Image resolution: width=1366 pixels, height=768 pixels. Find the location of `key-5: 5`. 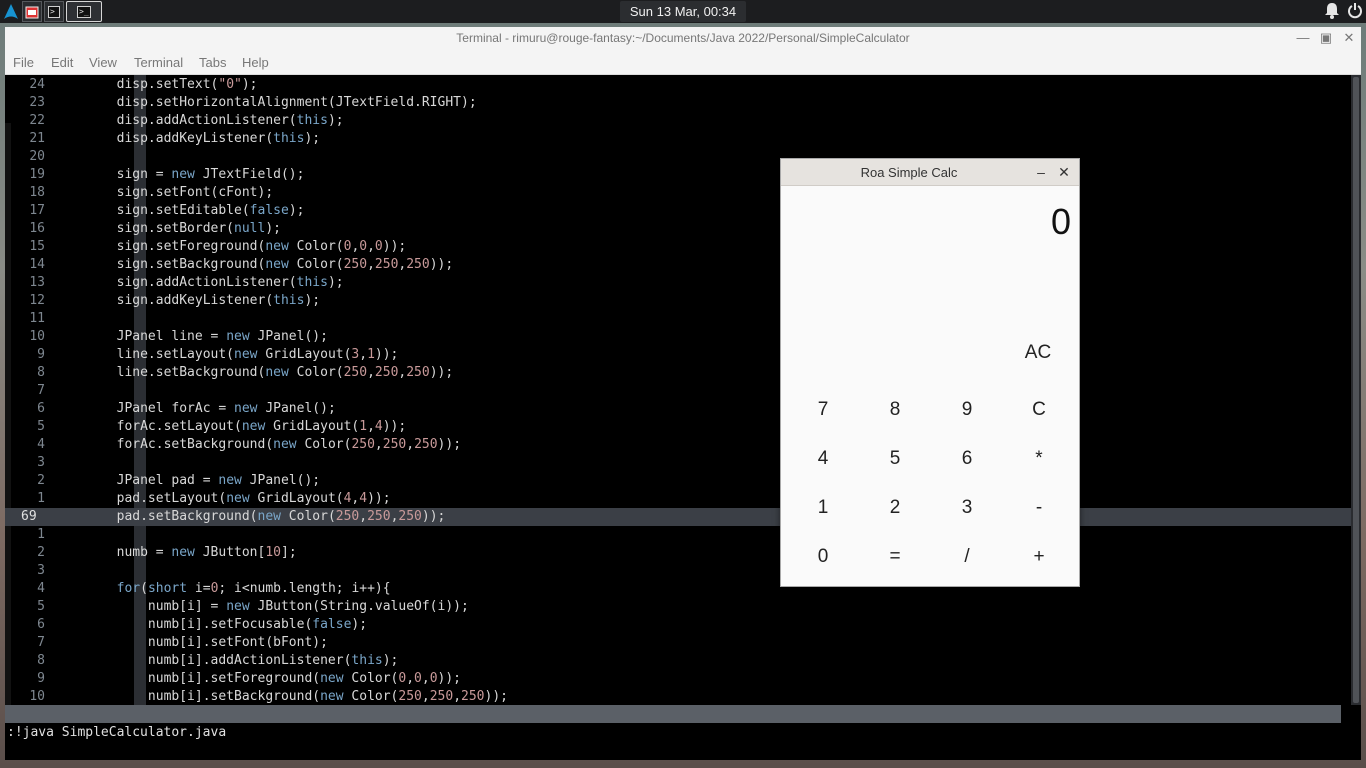

key-5: 5 is located at coordinates (895, 459).